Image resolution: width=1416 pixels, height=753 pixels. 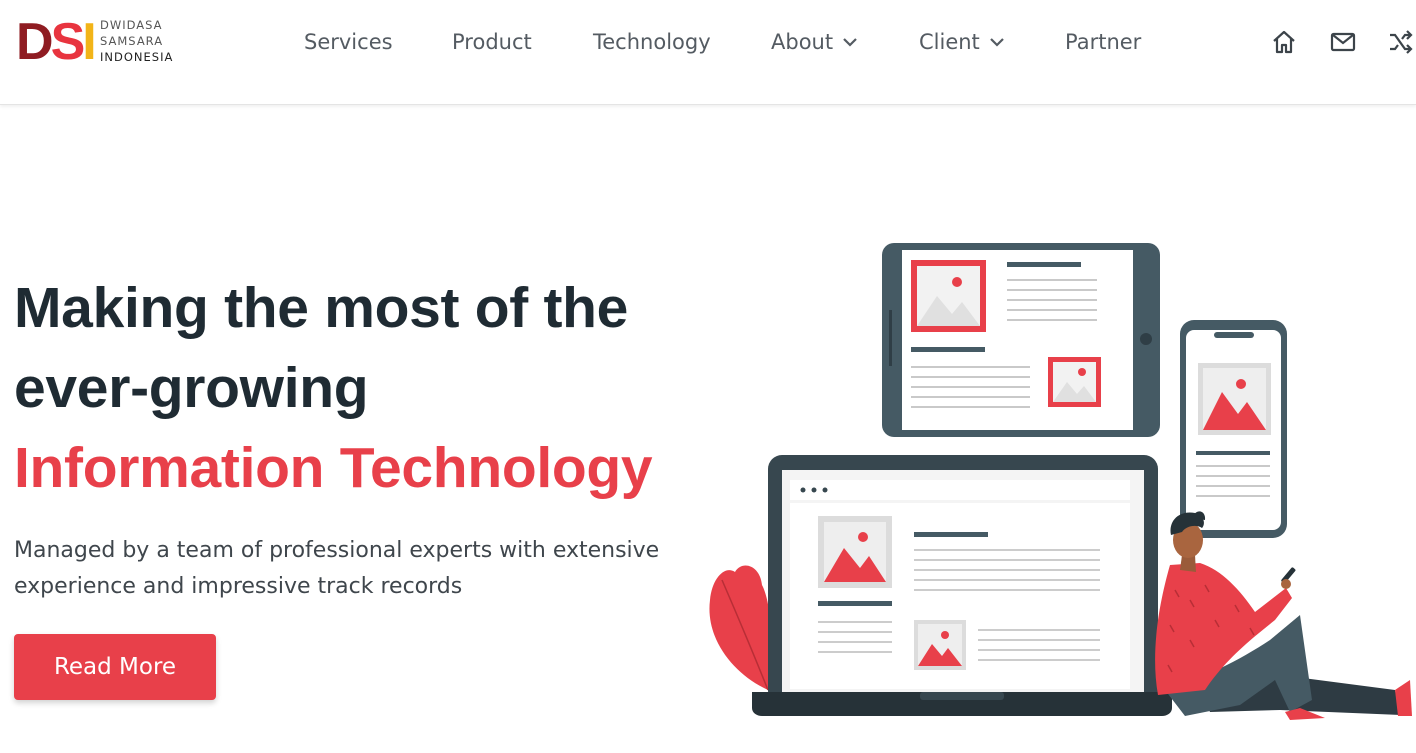 I want to click on nav-client: Client, so click(x=962, y=42).